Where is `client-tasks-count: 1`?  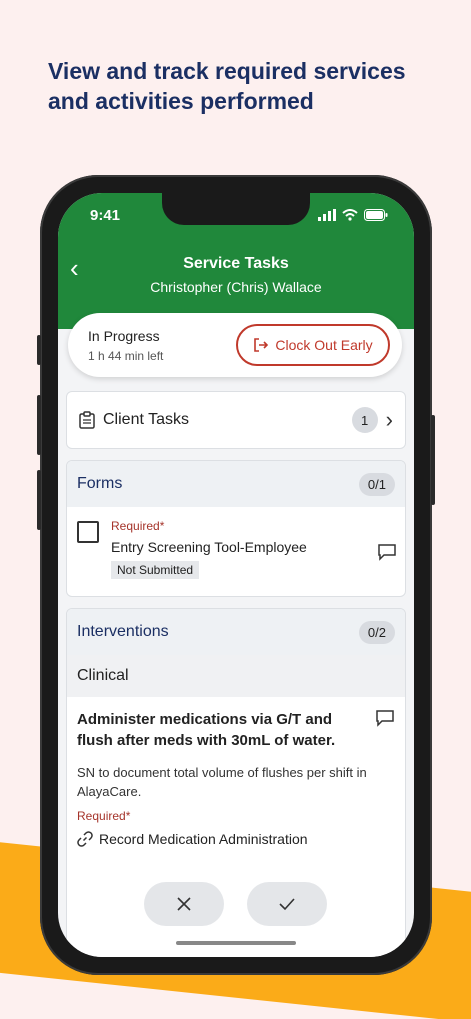 client-tasks-count: 1 is located at coordinates (364, 420).